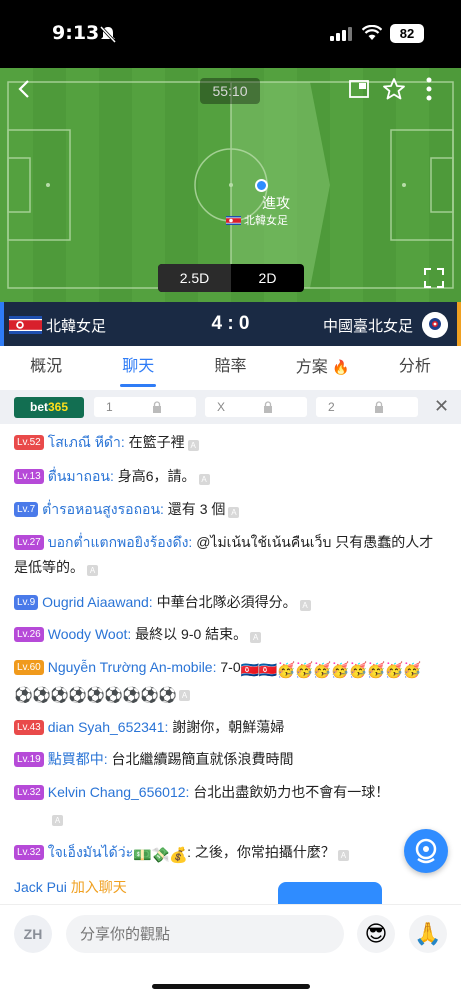 The width and height of the screenshot is (461, 1000). I want to click on status-time: 9:13, so click(76, 33).